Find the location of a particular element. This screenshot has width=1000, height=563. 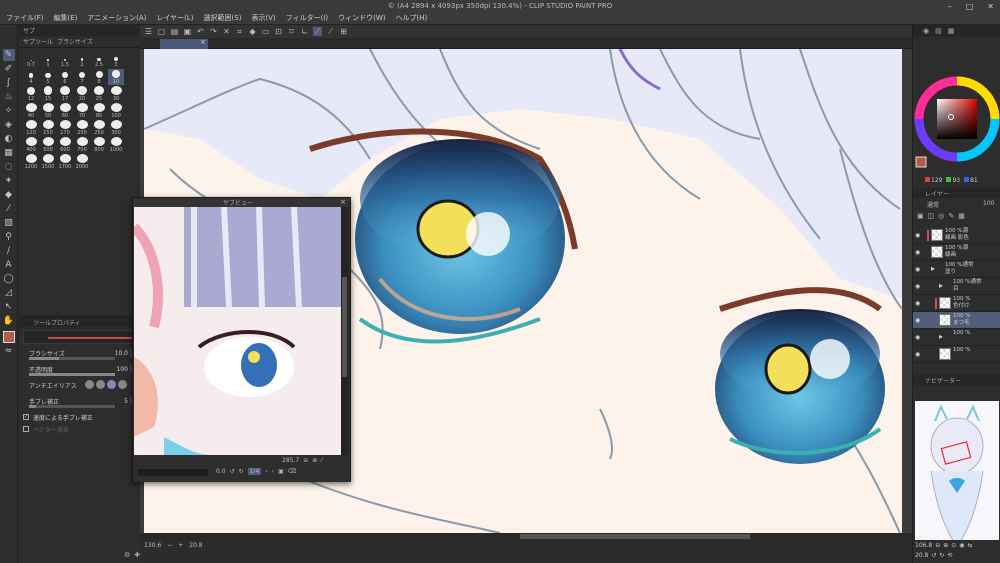

antialias-weak-option is located at coordinates (100, 384).